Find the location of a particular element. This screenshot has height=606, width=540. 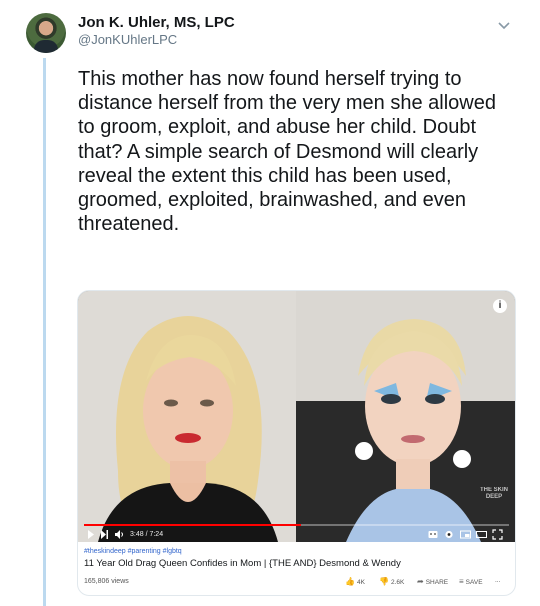

next-icon is located at coordinates (104, 534).